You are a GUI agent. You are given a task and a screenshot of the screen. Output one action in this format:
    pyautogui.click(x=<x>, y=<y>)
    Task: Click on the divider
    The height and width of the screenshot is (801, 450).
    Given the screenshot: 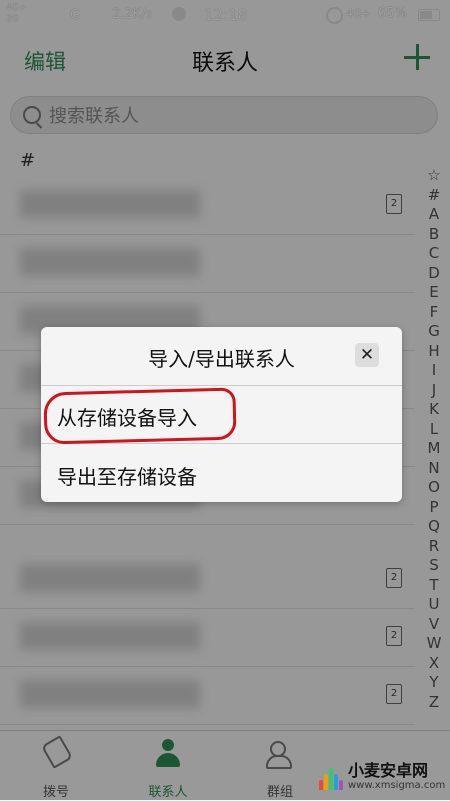 What is the action you would take?
    pyautogui.click(x=221, y=385)
    